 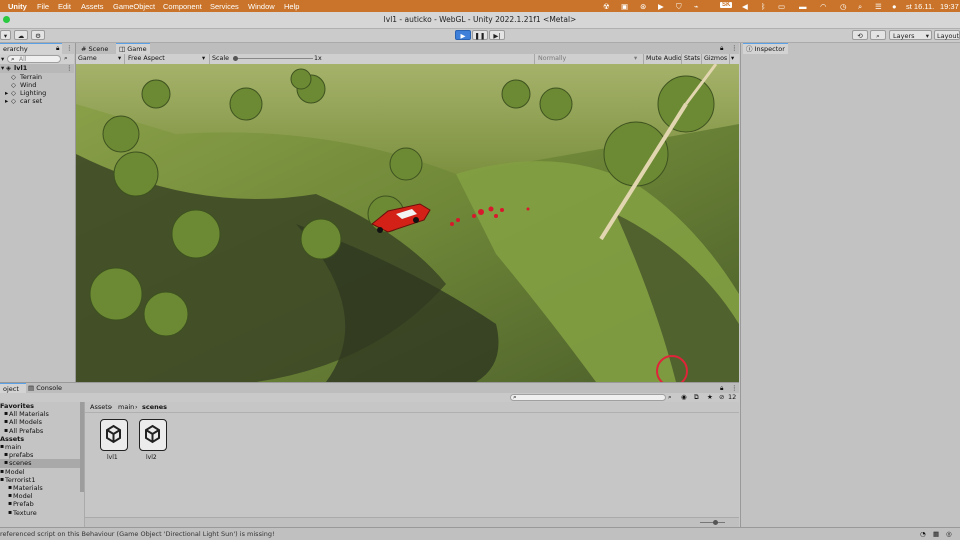 I want to click on project-tree-item: ▪ scenes, so click(x=40, y=463).